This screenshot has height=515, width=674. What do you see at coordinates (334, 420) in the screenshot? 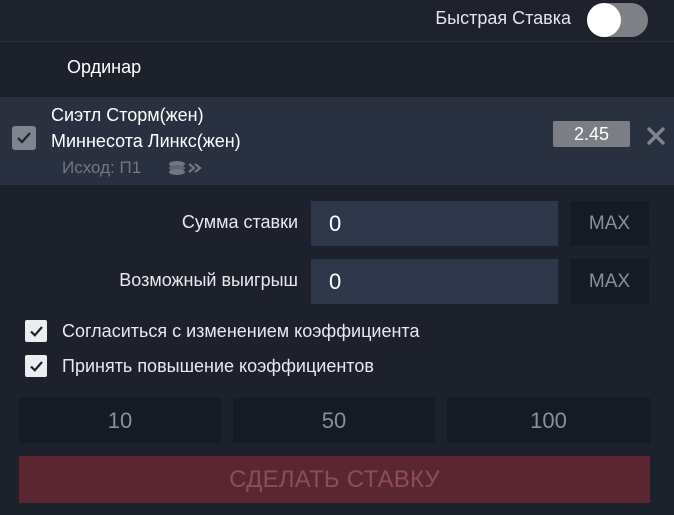
I see `quick-amount-button: 50` at bounding box center [334, 420].